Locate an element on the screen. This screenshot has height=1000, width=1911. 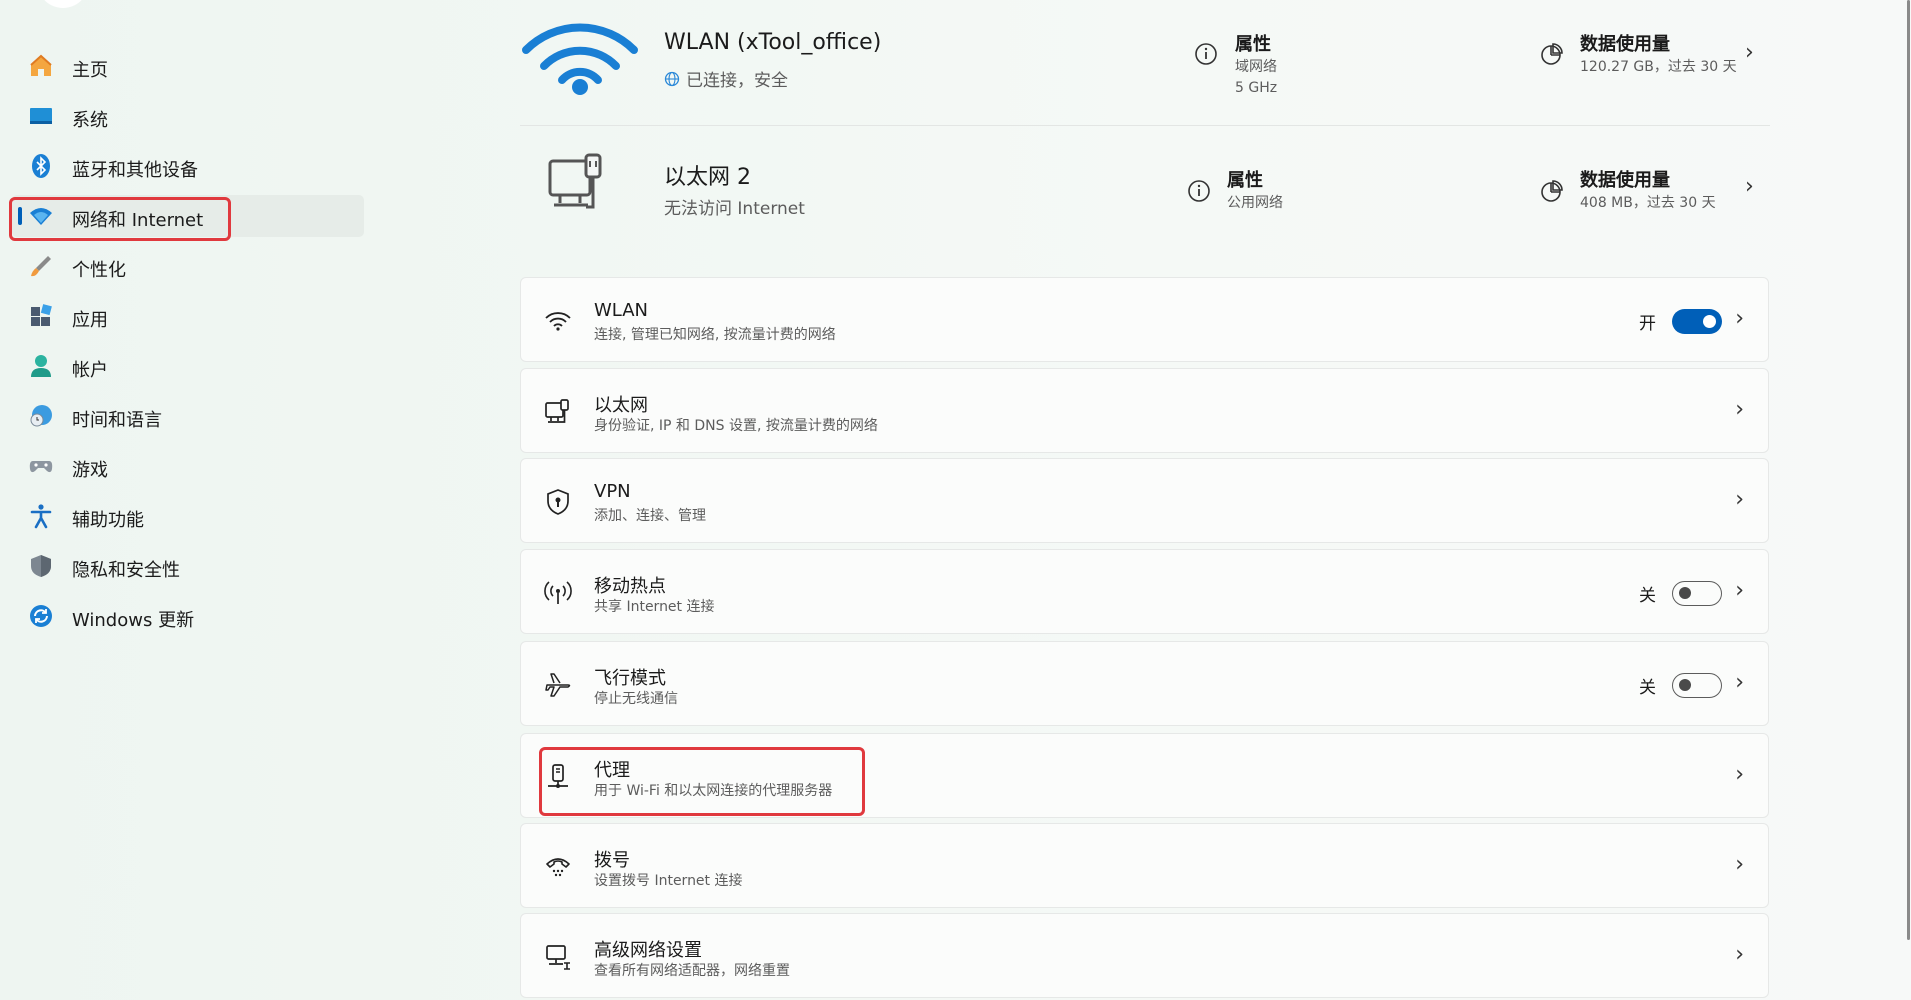
connection-status: 已连接，安全 is located at coordinates (726, 78).